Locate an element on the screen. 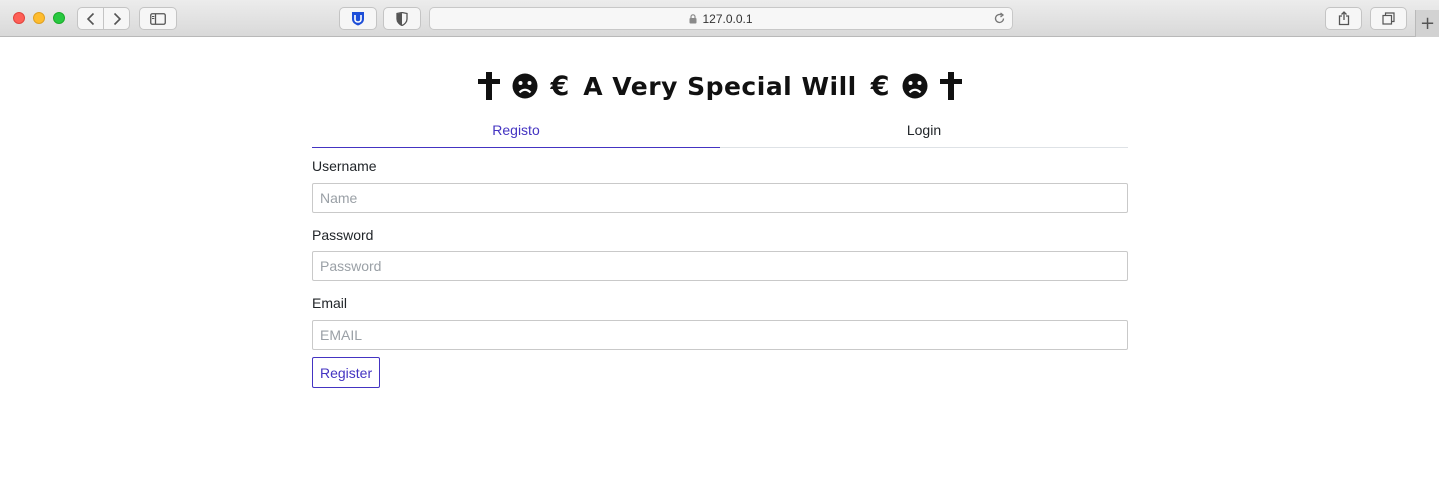  auth-tabs: Registo Login is located at coordinates (720, 131).